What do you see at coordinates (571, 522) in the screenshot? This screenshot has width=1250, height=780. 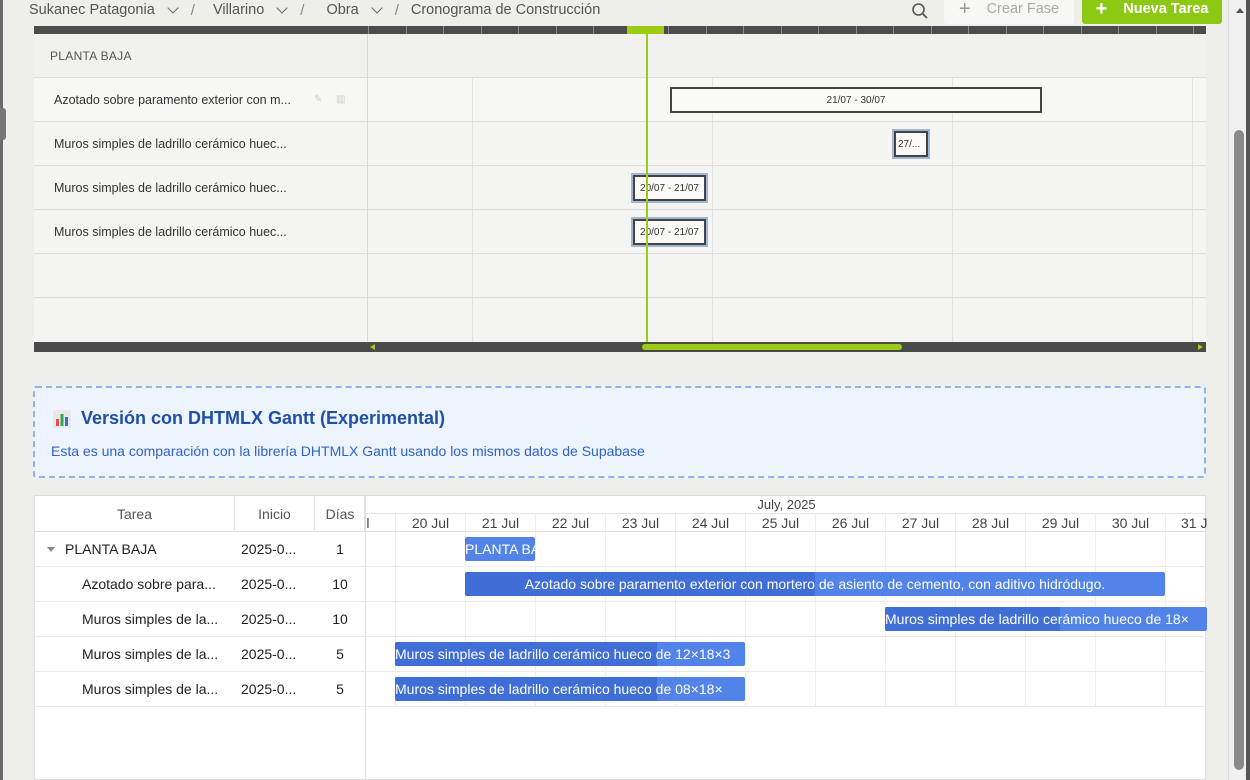 I see `day-label: 22 Jul` at bounding box center [571, 522].